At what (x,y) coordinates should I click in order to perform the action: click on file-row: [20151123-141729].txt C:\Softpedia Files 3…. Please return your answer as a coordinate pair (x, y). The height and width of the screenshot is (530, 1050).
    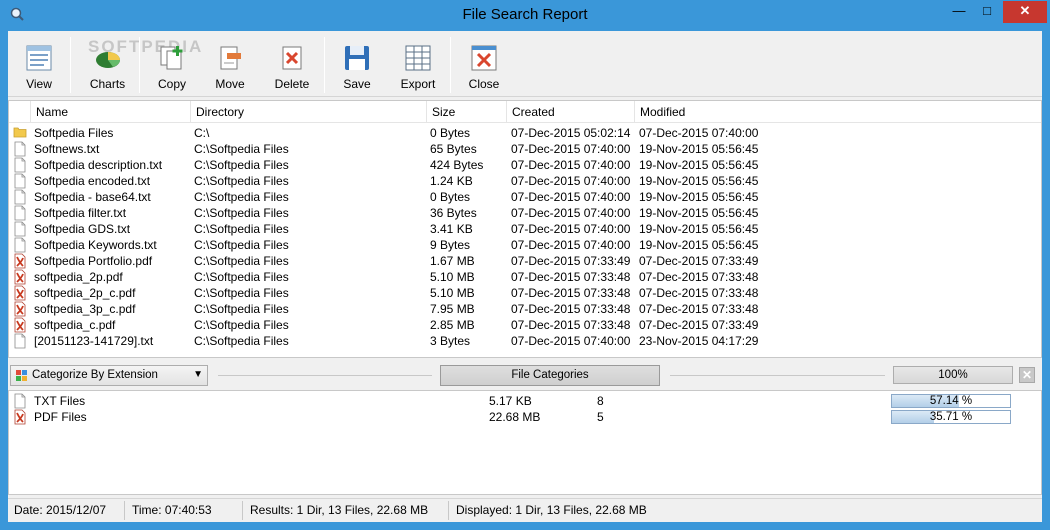
    Looking at the image, I should click on (525, 341).